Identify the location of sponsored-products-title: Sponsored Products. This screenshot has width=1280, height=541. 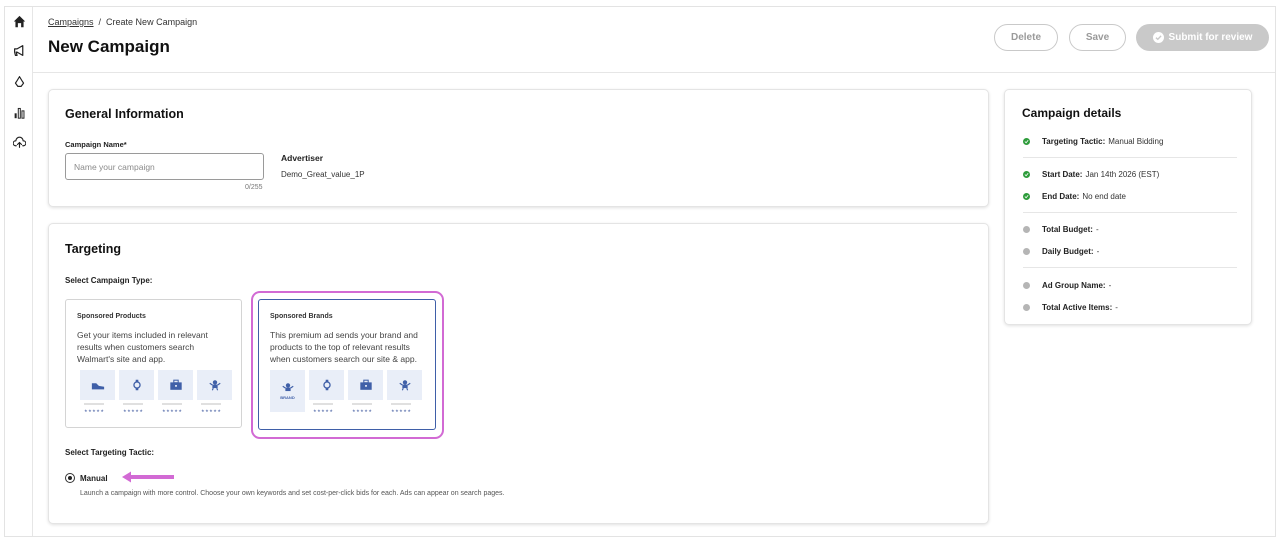
(111, 316).